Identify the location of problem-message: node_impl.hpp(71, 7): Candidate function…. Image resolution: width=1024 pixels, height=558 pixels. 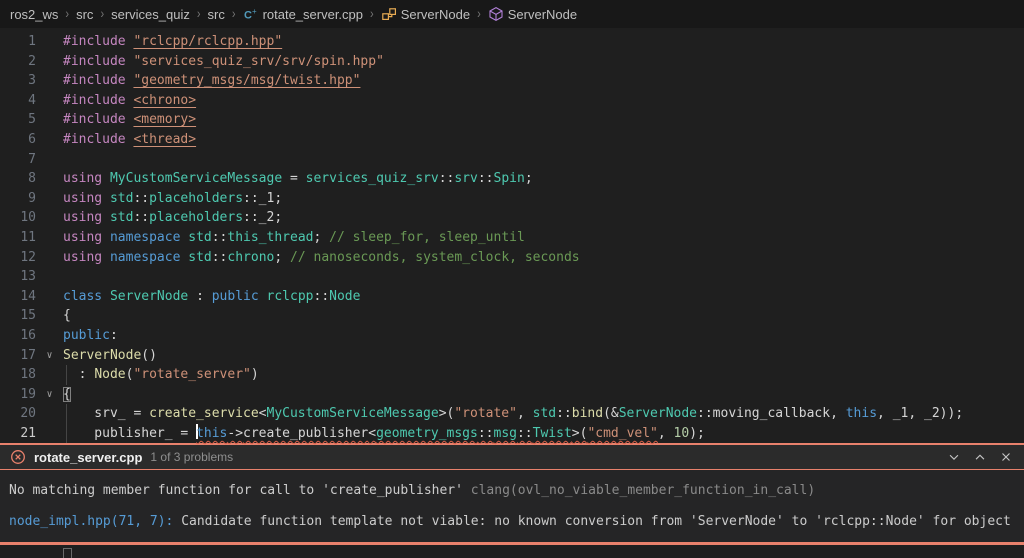
(512, 521).